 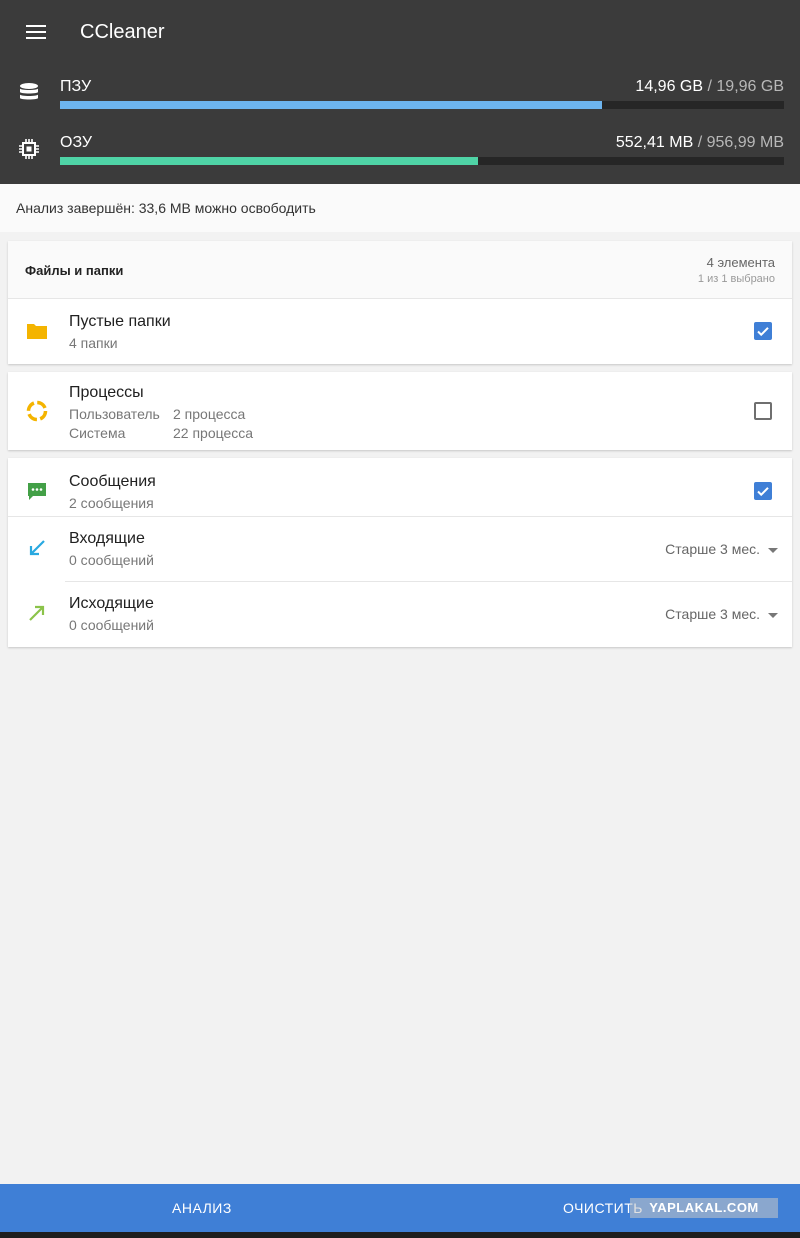 I want to click on processes-system-value: 22 процесса, so click(x=213, y=433).